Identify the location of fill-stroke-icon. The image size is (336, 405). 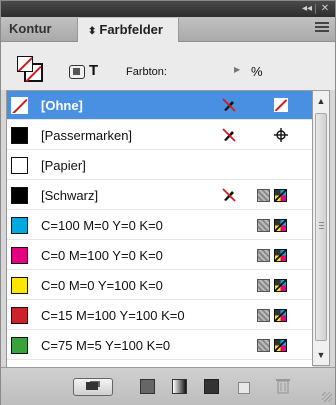
(30, 69).